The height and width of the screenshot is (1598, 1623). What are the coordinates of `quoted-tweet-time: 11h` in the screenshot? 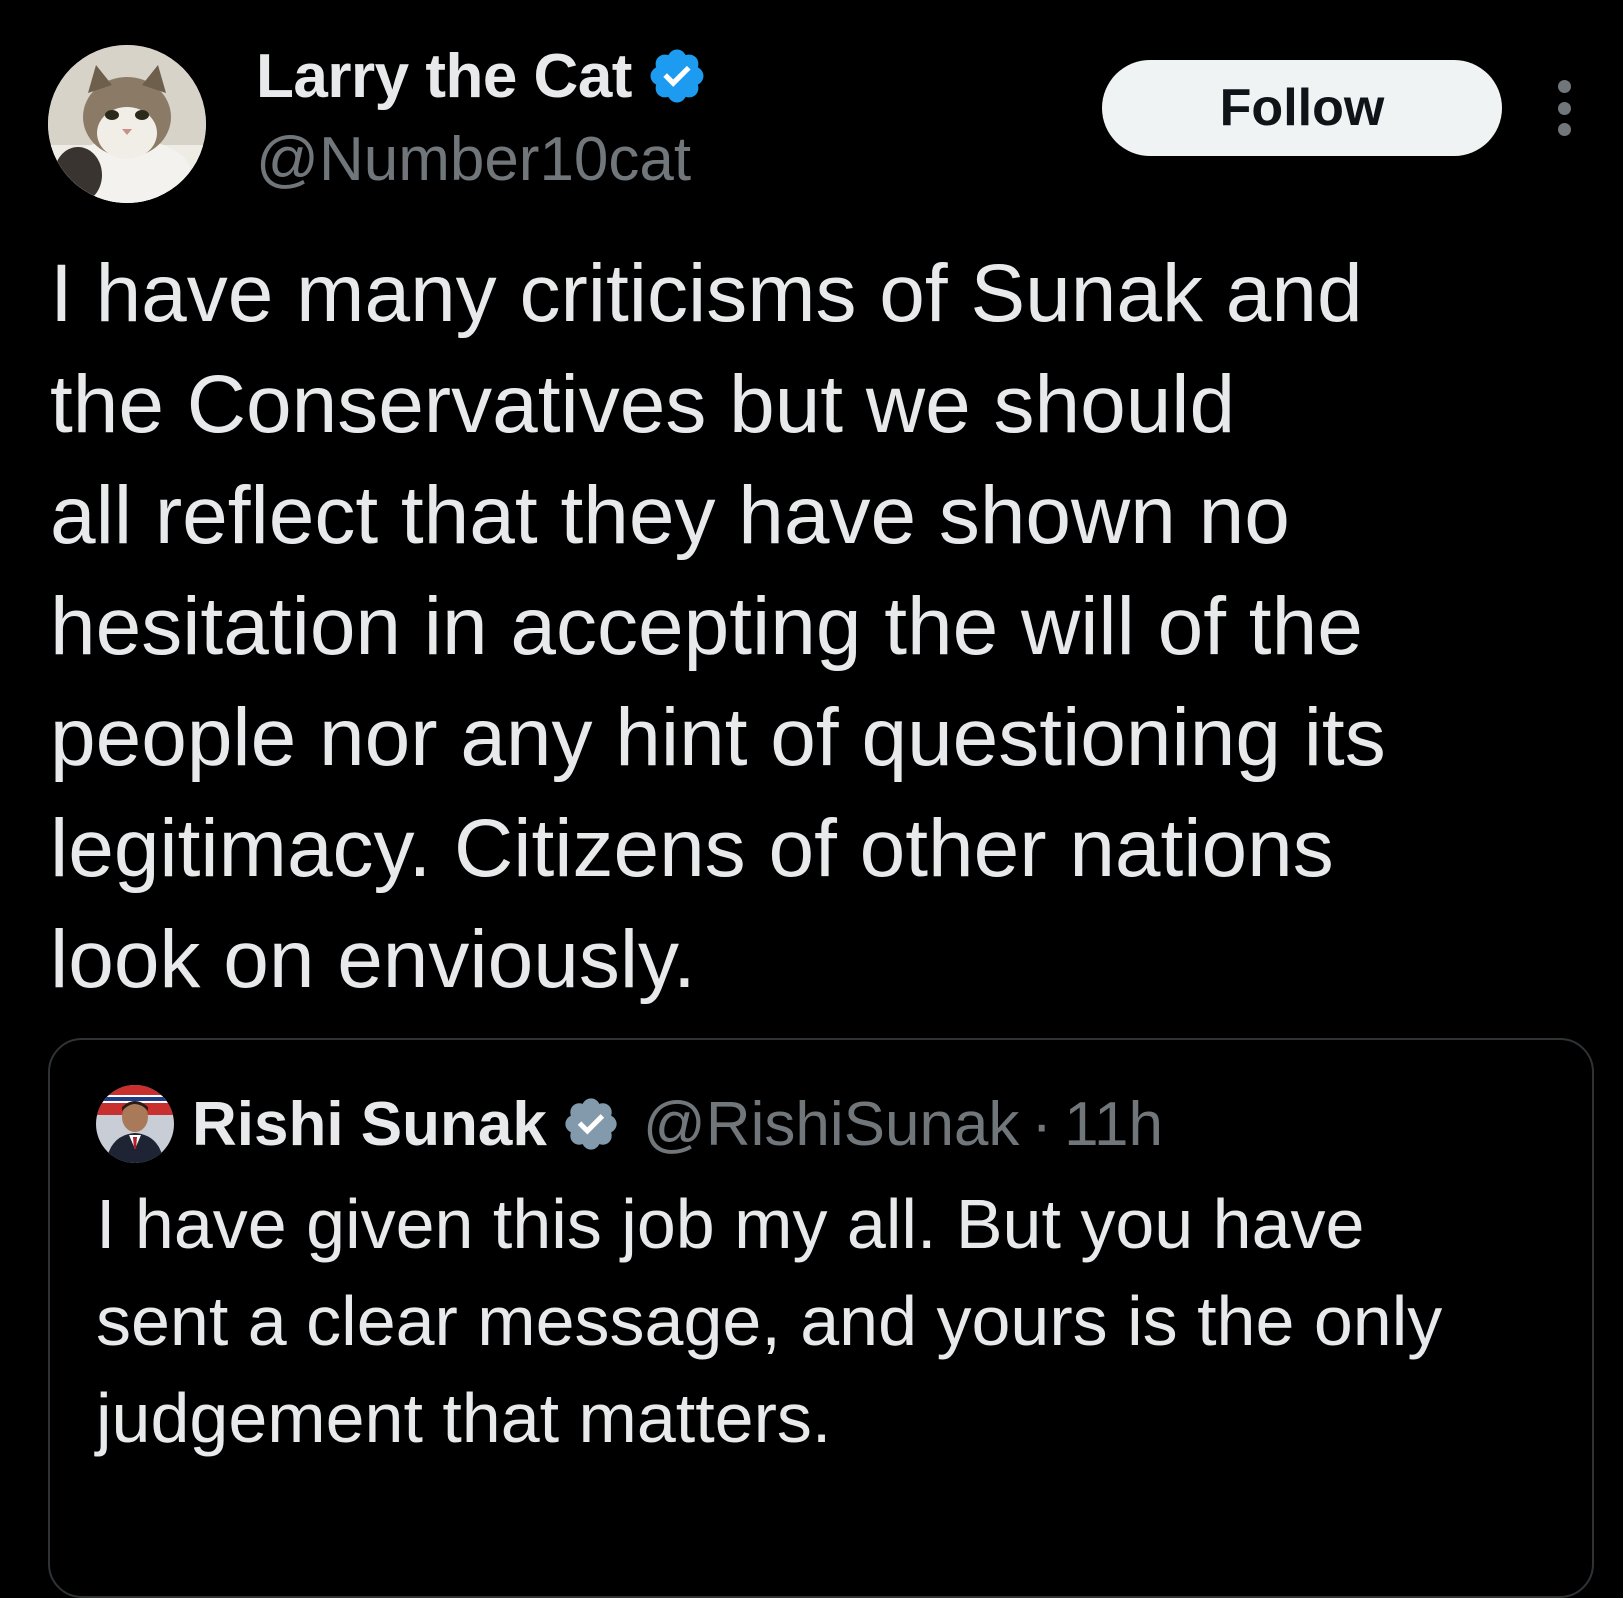 It's located at (1113, 1124).